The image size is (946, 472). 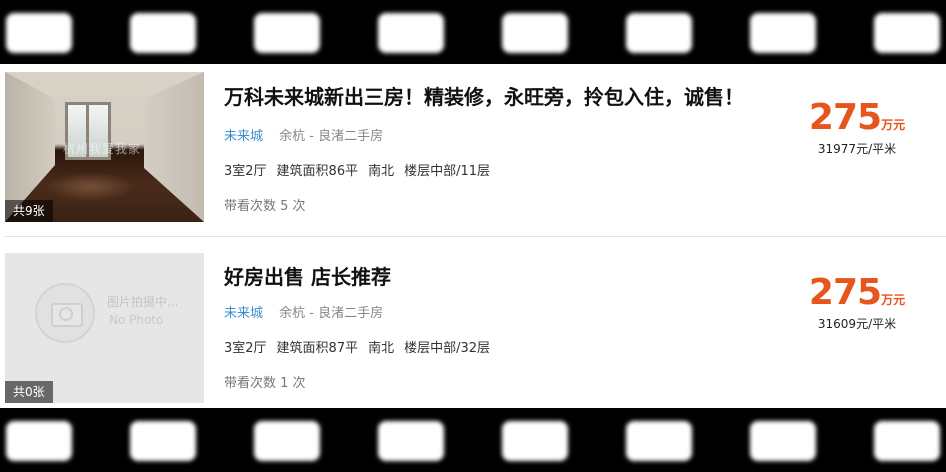 What do you see at coordinates (857, 324) in the screenshot?
I see `unit-price: 31609元/平米` at bounding box center [857, 324].